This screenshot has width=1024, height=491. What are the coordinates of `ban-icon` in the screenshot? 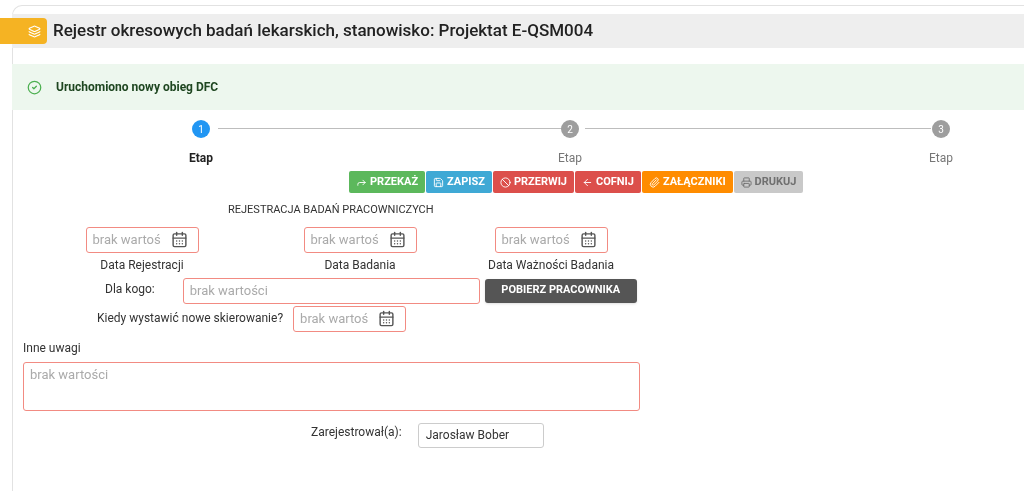 It's located at (505, 182).